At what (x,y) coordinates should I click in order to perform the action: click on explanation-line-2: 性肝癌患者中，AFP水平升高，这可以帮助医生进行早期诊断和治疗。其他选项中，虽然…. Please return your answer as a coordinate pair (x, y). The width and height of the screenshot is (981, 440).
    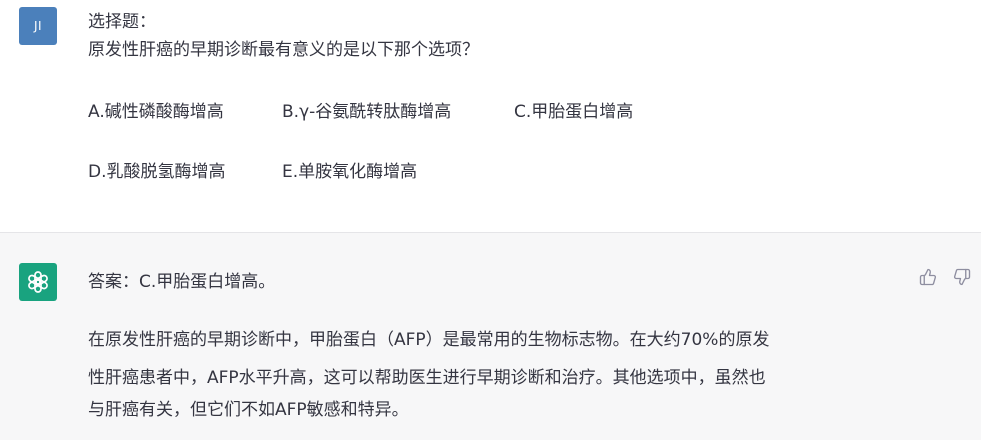
    Looking at the image, I should click on (427, 378).